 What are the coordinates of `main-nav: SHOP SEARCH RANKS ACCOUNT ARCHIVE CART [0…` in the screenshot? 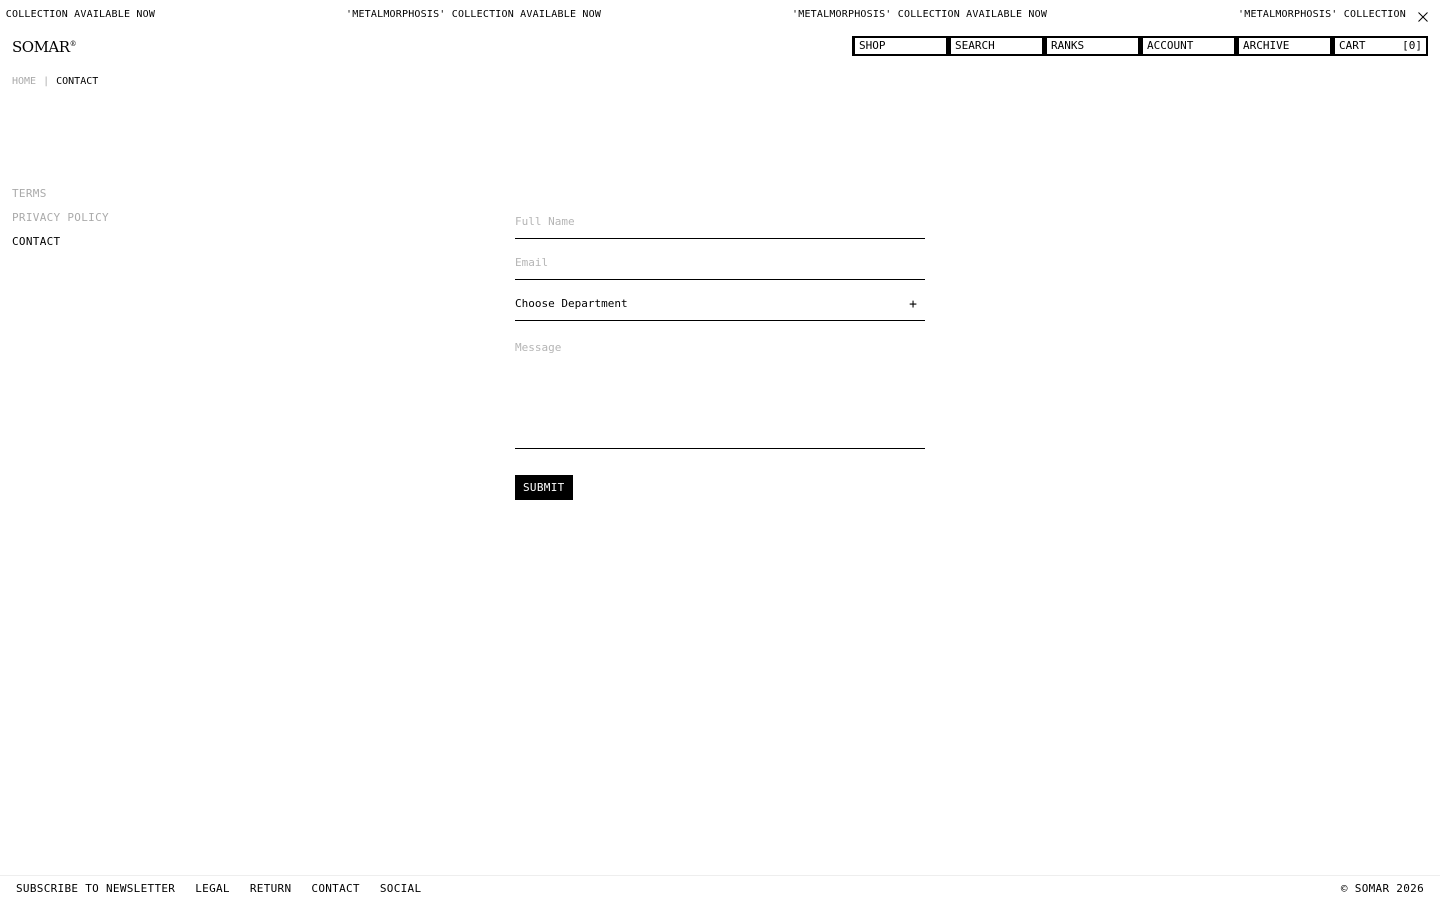 It's located at (1140, 46).